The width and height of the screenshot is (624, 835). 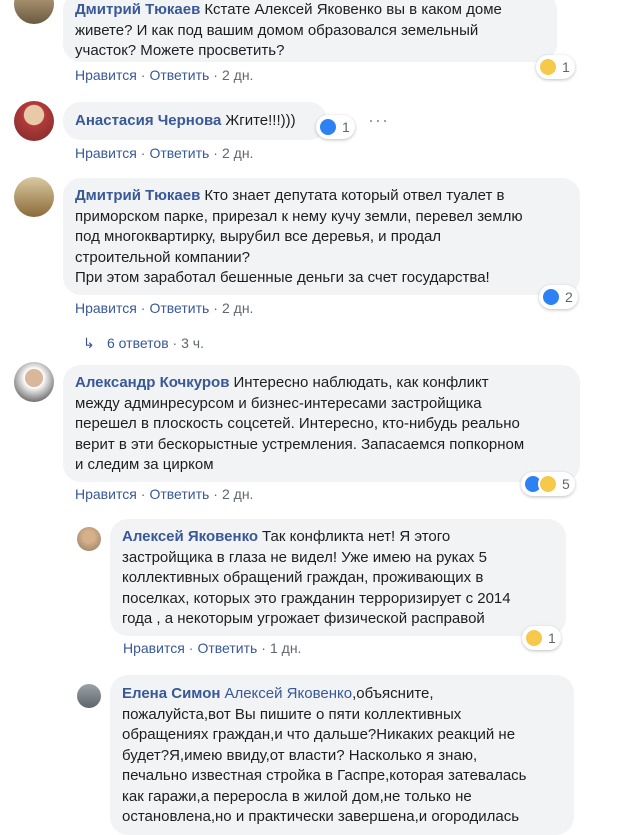 I want to click on mention-link: Алексей Яковенко, so click(x=288, y=693).